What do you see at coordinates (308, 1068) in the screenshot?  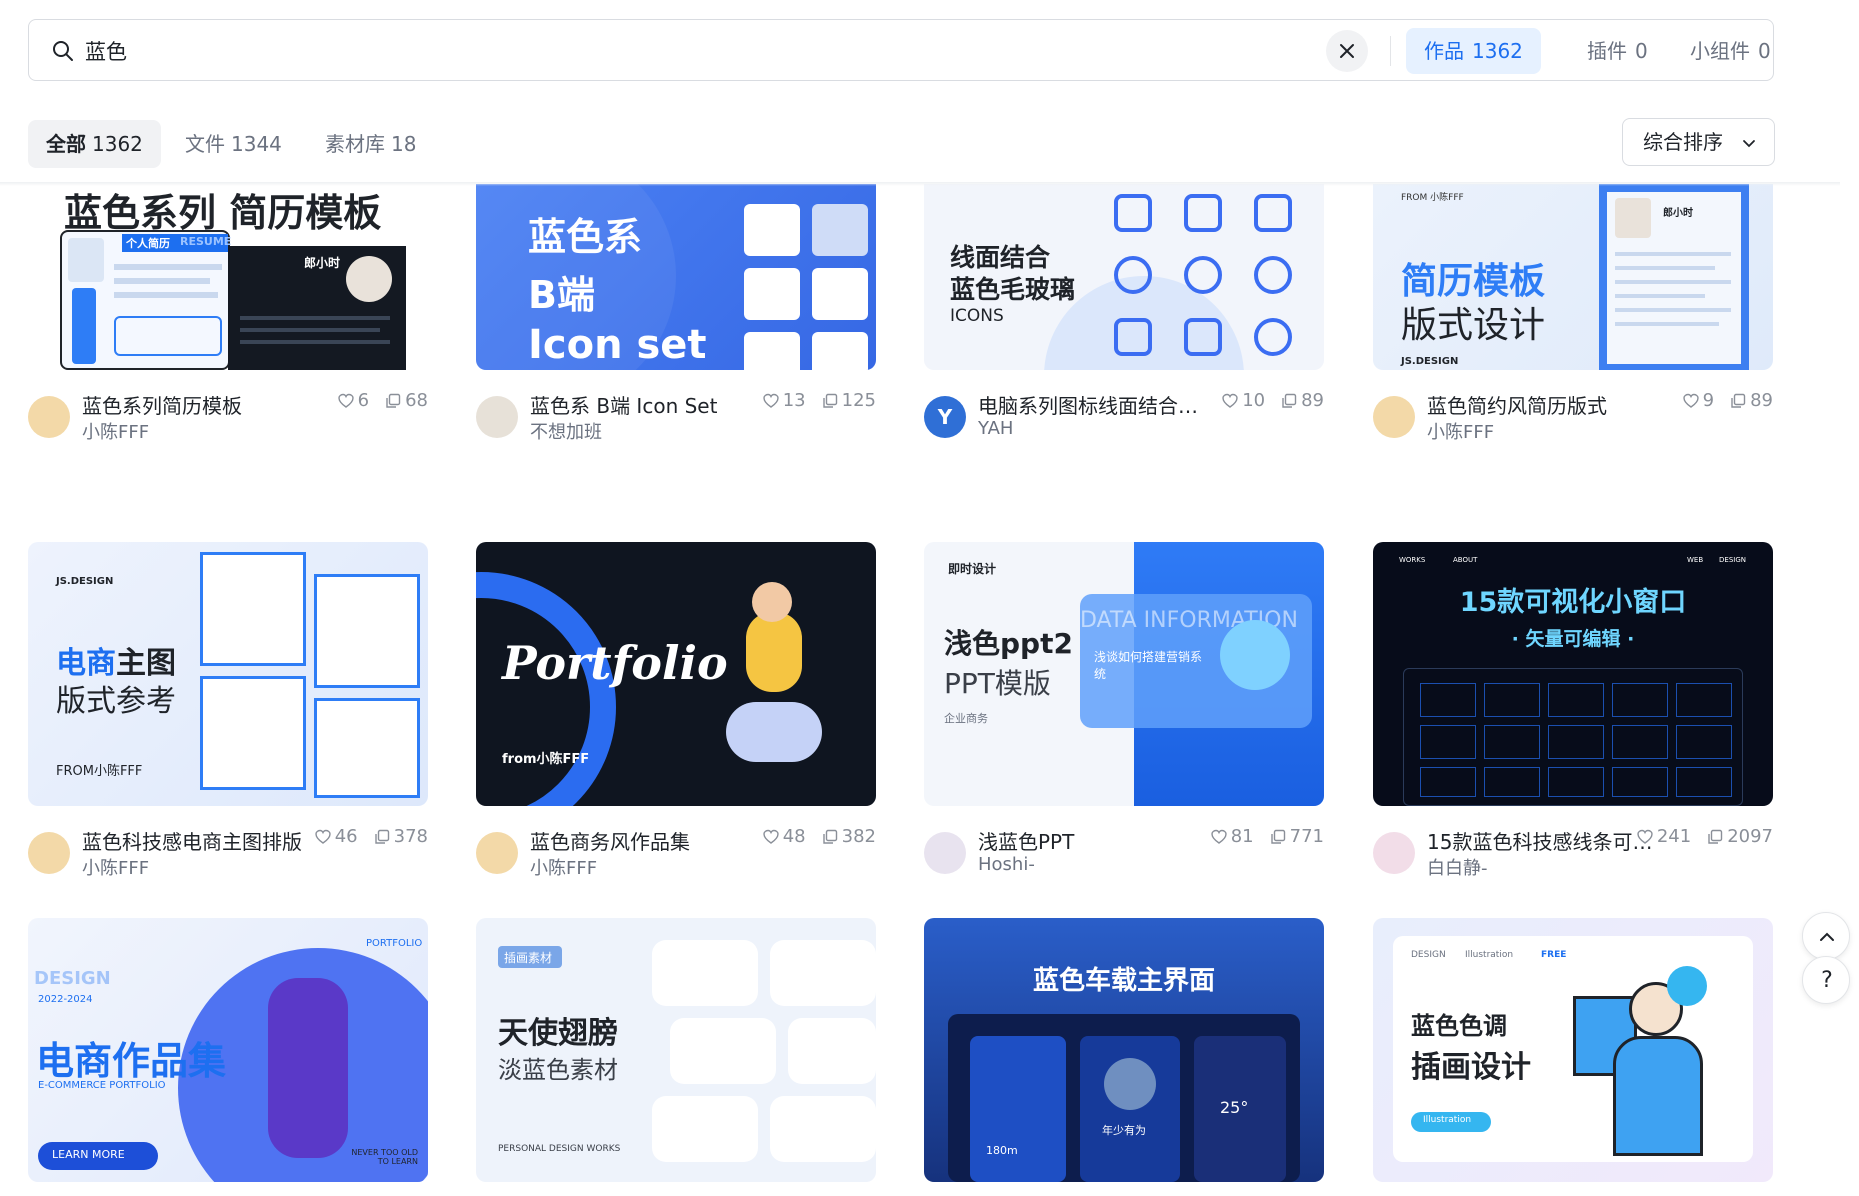 I see `figure` at bounding box center [308, 1068].